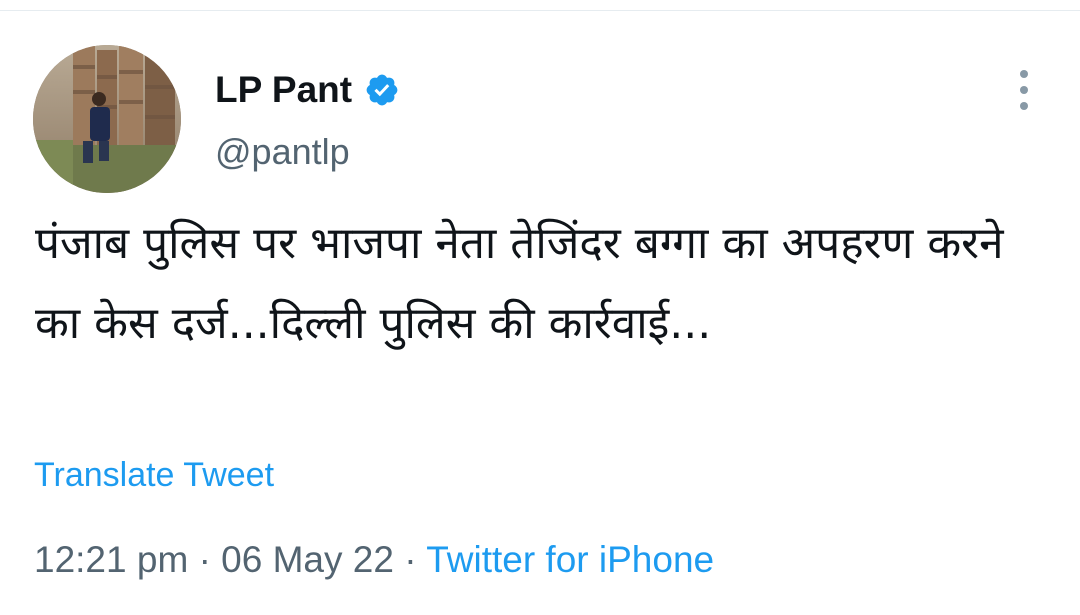 This screenshot has height=615, width=1080. I want to click on tweet-time: 12:21 pm, so click(111, 559).